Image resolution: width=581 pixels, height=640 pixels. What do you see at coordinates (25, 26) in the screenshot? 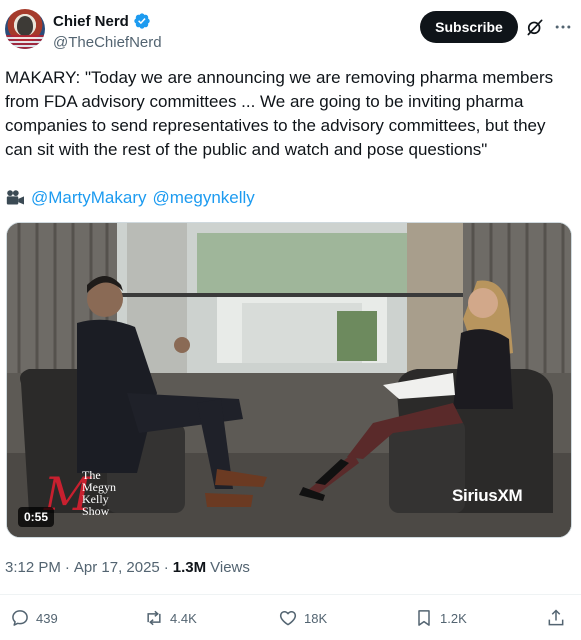
I see `avatar-face` at bounding box center [25, 26].